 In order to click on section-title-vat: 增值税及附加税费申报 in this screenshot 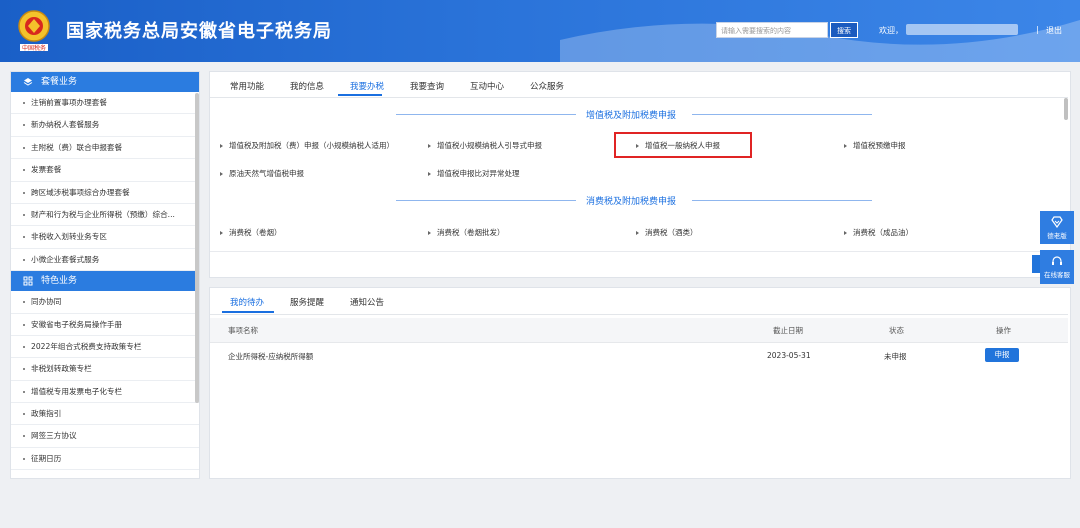, I will do `click(631, 116)`.